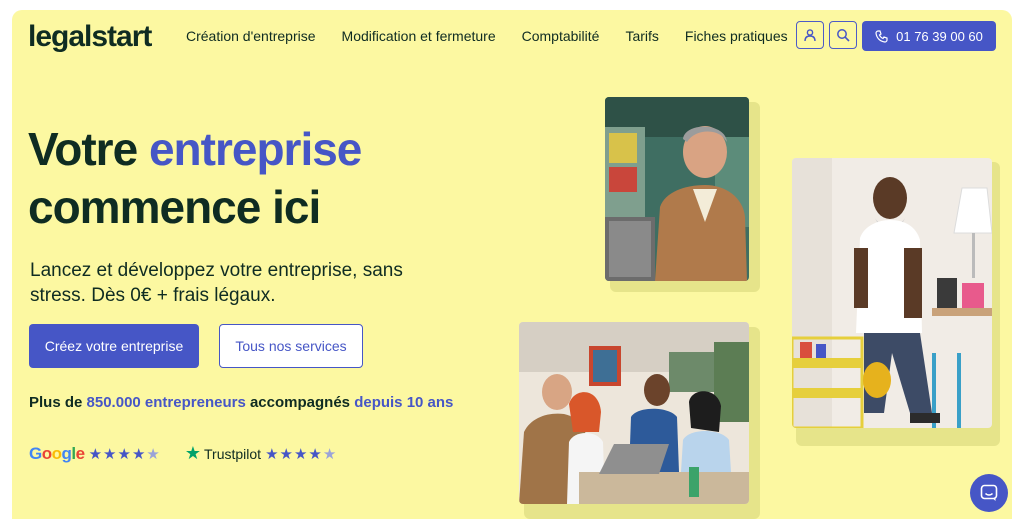 This screenshot has width=1024, height=519. I want to click on trustpilot-star-icon: ★, so click(192, 453).